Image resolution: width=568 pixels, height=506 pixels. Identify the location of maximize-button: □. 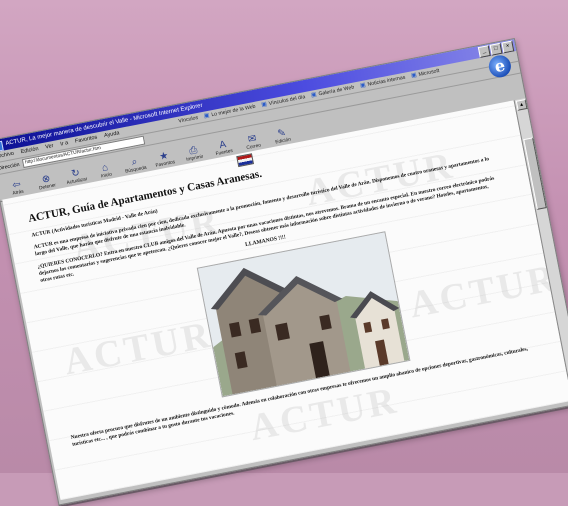
(496, 49).